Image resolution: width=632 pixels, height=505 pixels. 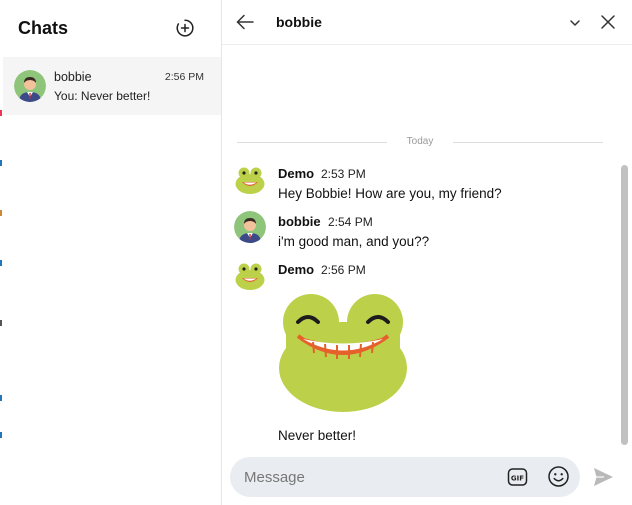 I want to click on frog-grin-sticker, so click(x=343, y=353).